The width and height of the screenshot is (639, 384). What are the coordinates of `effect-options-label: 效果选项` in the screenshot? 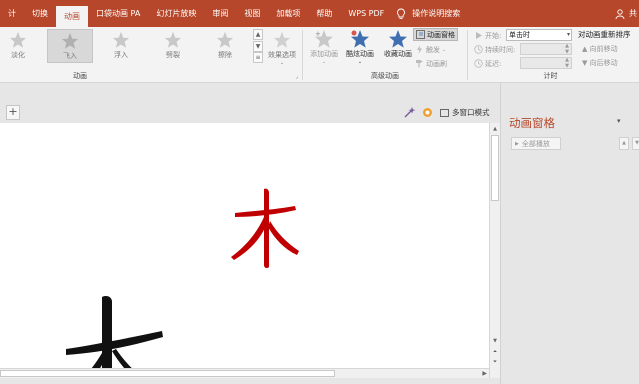 It's located at (282, 55).